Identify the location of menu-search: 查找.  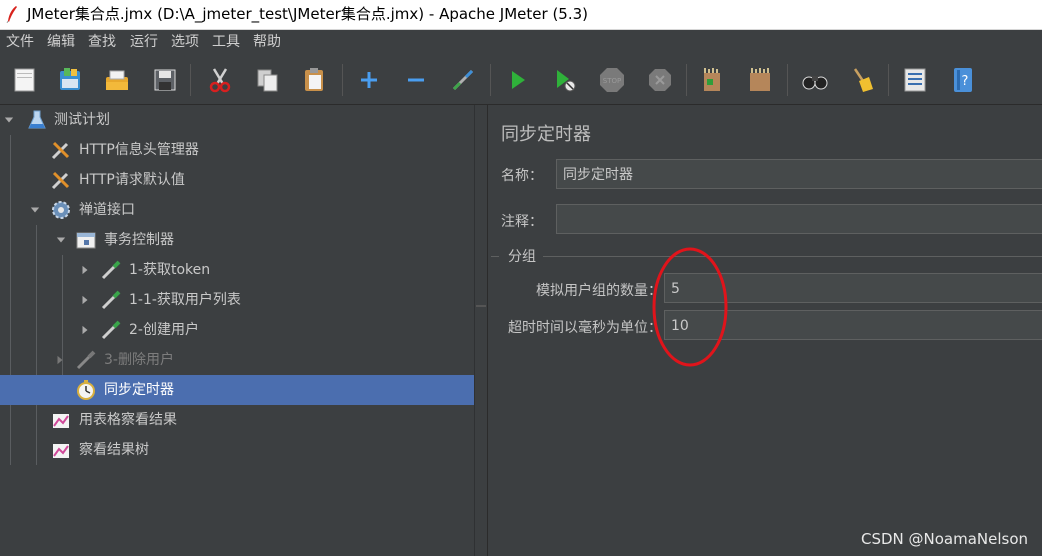
(102, 42).